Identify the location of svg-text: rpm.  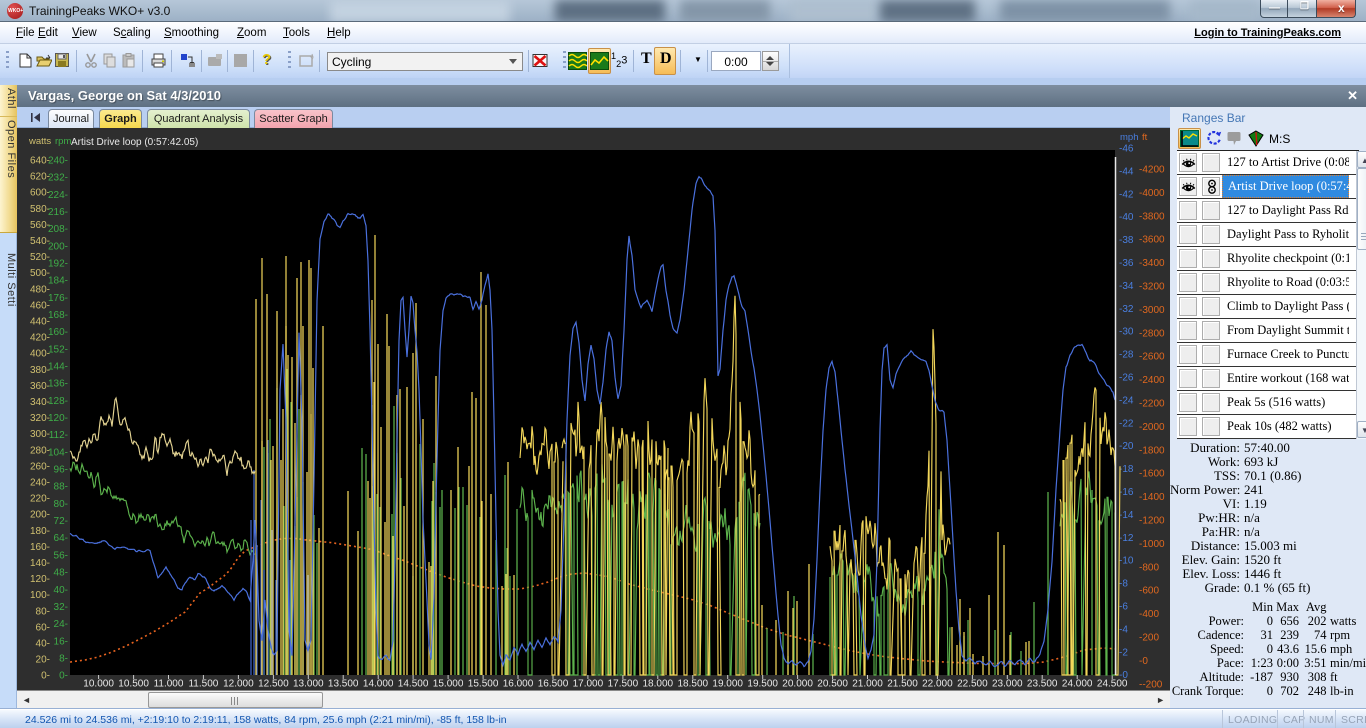
(63, 141).